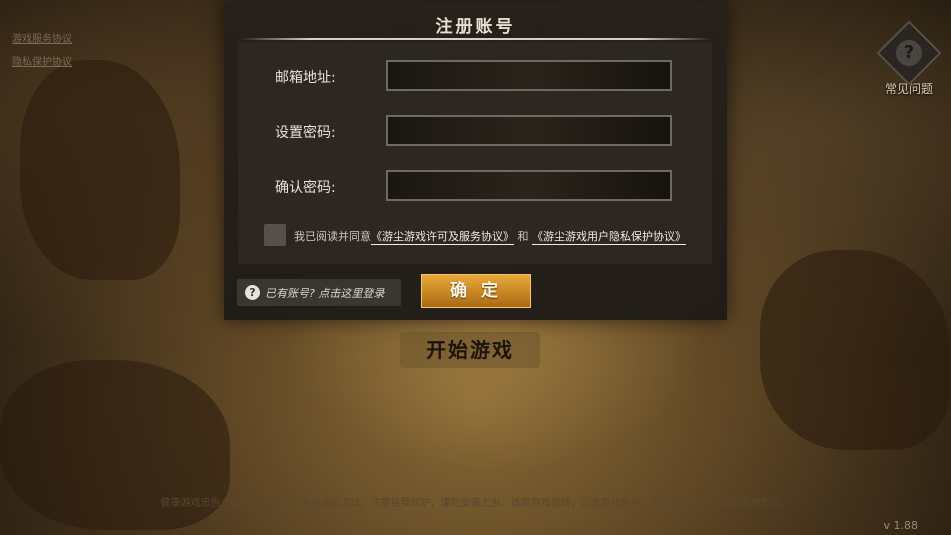 This screenshot has height=535, width=951. I want to click on email-input, so click(529, 75).